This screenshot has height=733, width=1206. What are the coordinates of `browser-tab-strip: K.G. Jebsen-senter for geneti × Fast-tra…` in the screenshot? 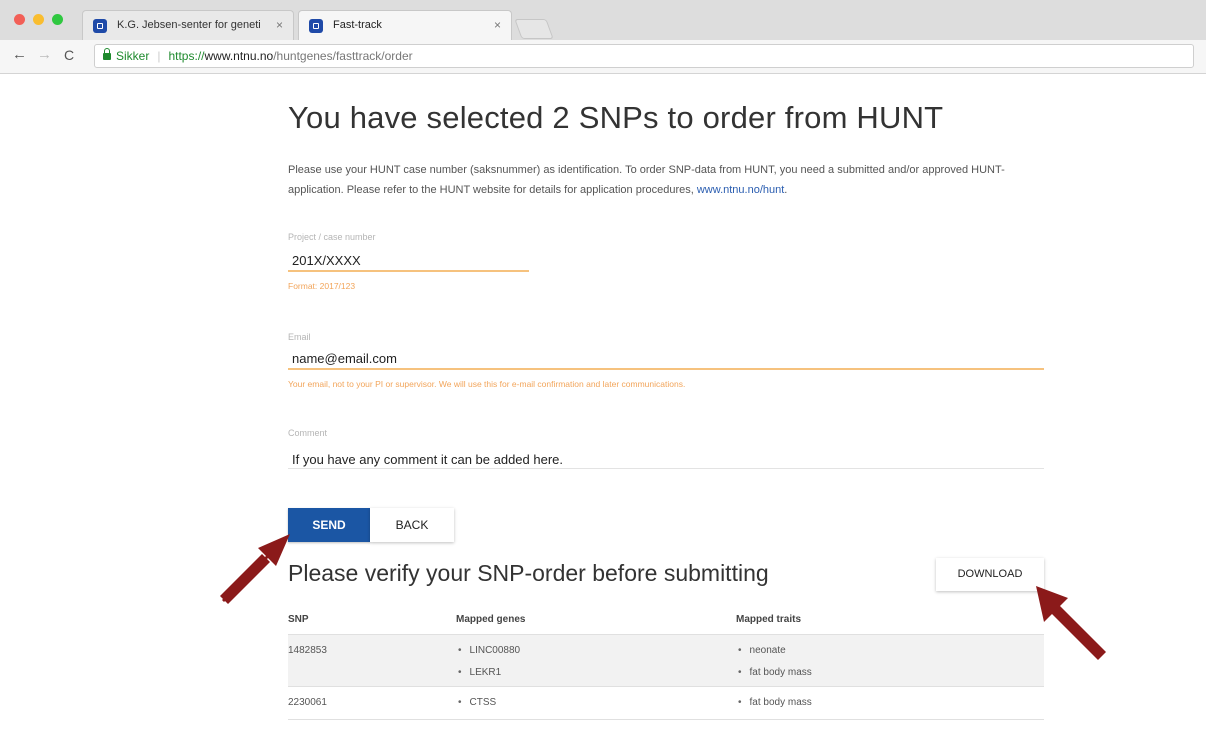 It's located at (603, 20).